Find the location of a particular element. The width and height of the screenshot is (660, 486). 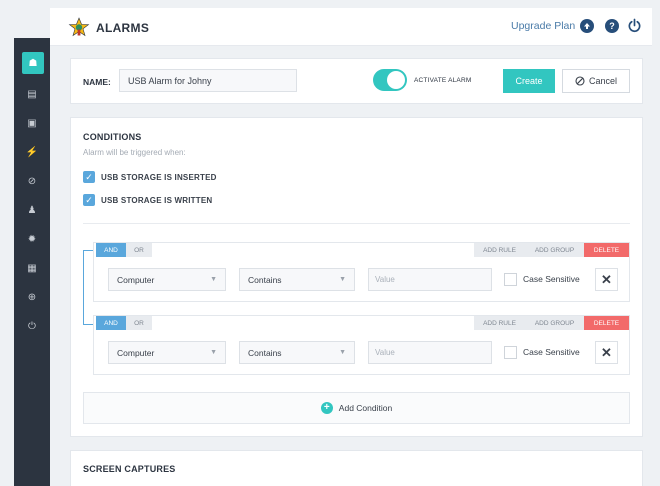

conditions-title: CONDITIONS is located at coordinates (112, 137).